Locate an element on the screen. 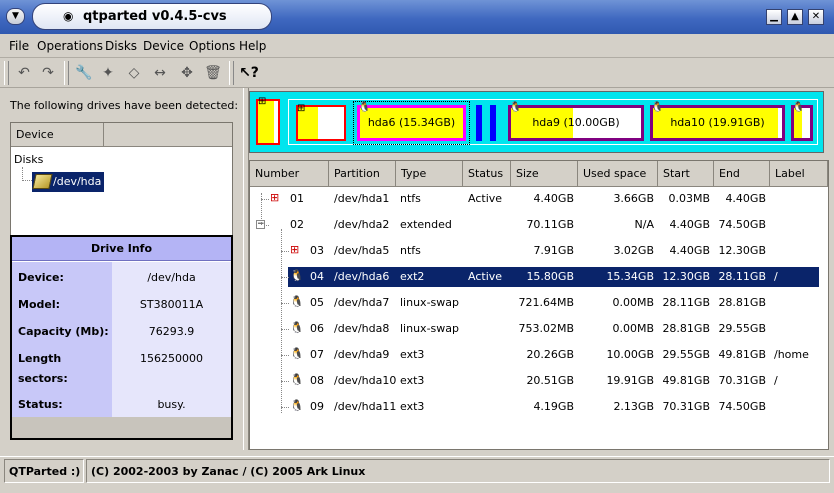 This screenshot has height=493, width=834. map-partition-hda10: hda10 (19.91GB) is located at coordinates (717, 123).